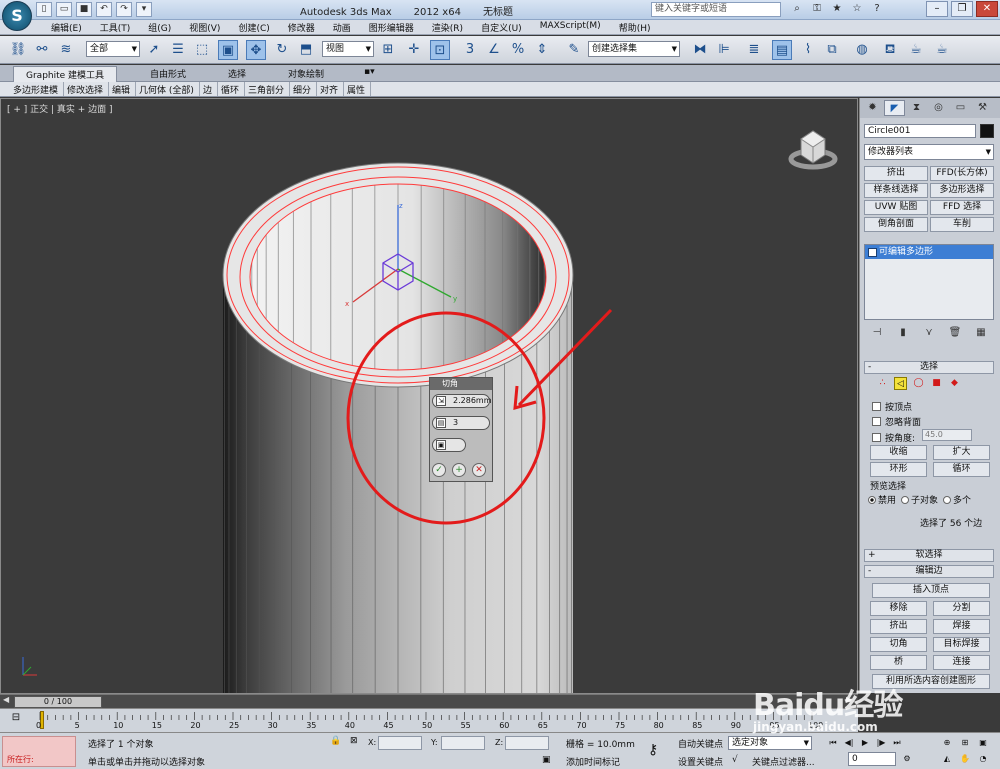 The width and height of the screenshot is (1000, 769). Describe the element at coordinates (929, 571) in the screenshot. I see `edit-edges-rollout-header: - 编辑边` at that location.